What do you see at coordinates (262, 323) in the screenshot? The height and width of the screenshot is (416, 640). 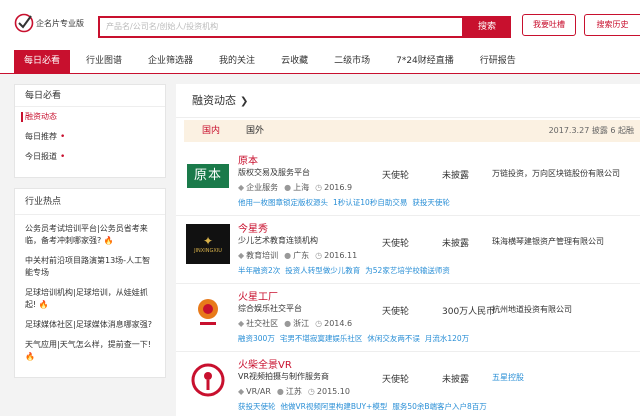 I see `industry: 社交社区` at bounding box center [262, 323].